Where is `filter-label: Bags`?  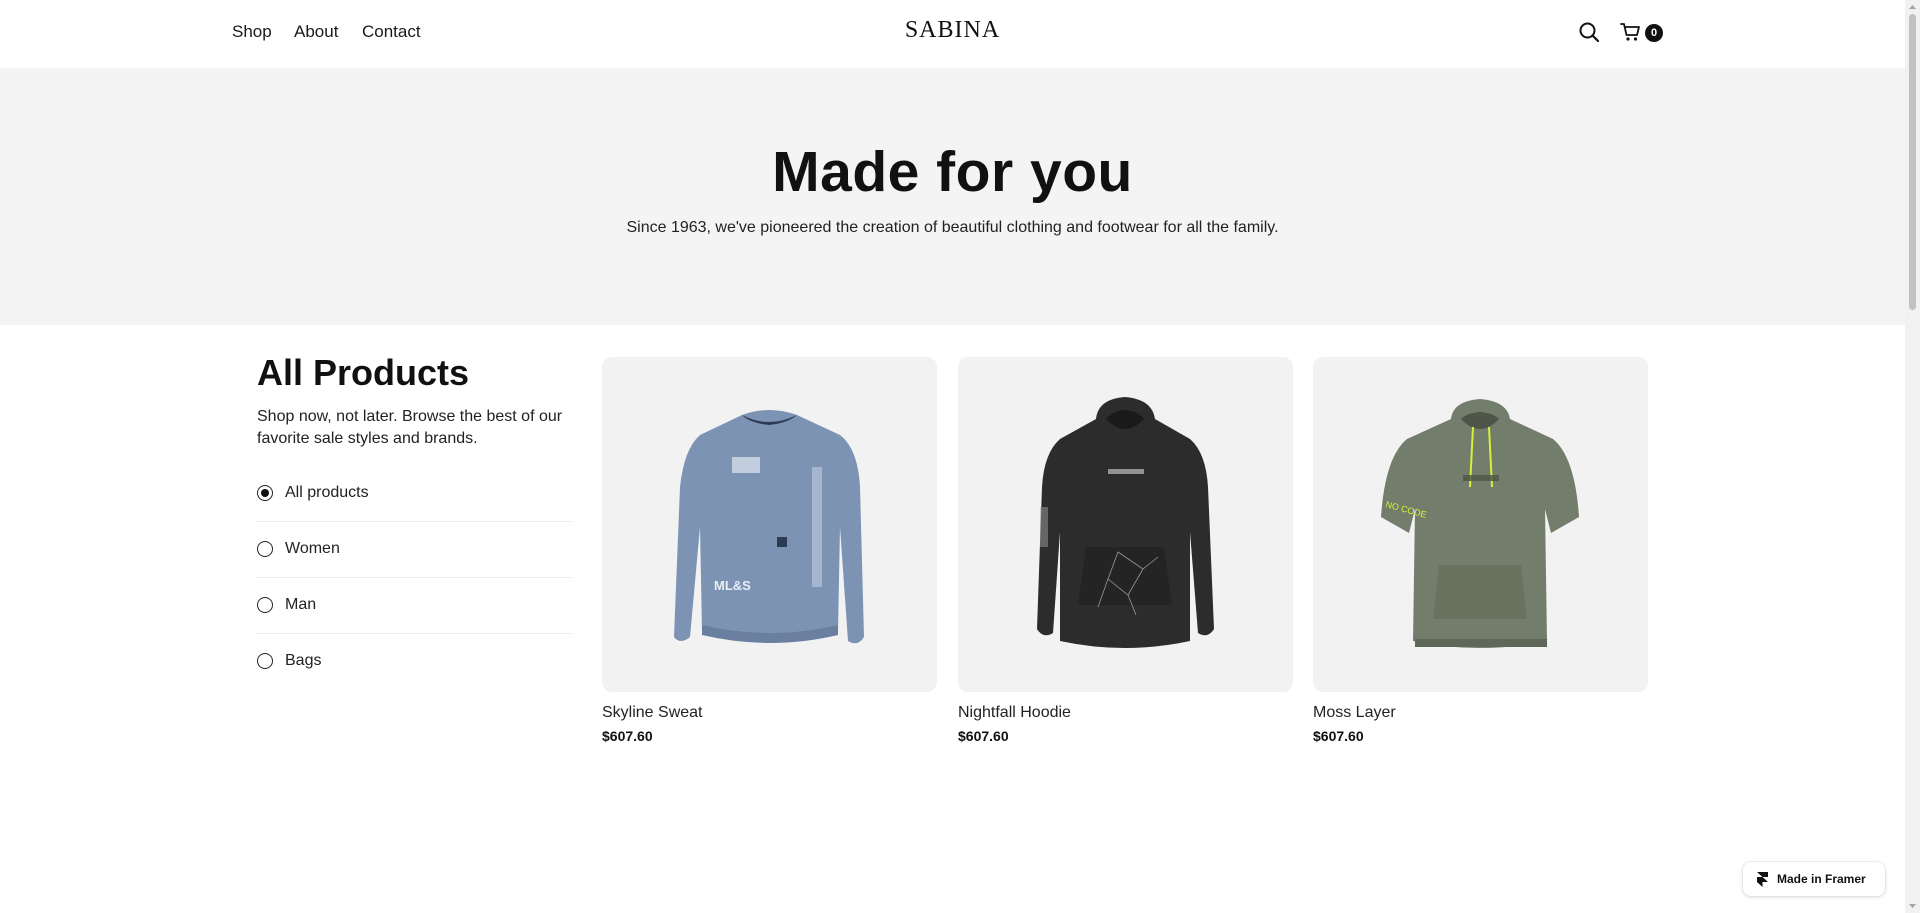 filter-label: Bags is located at coordinates (303, 660).